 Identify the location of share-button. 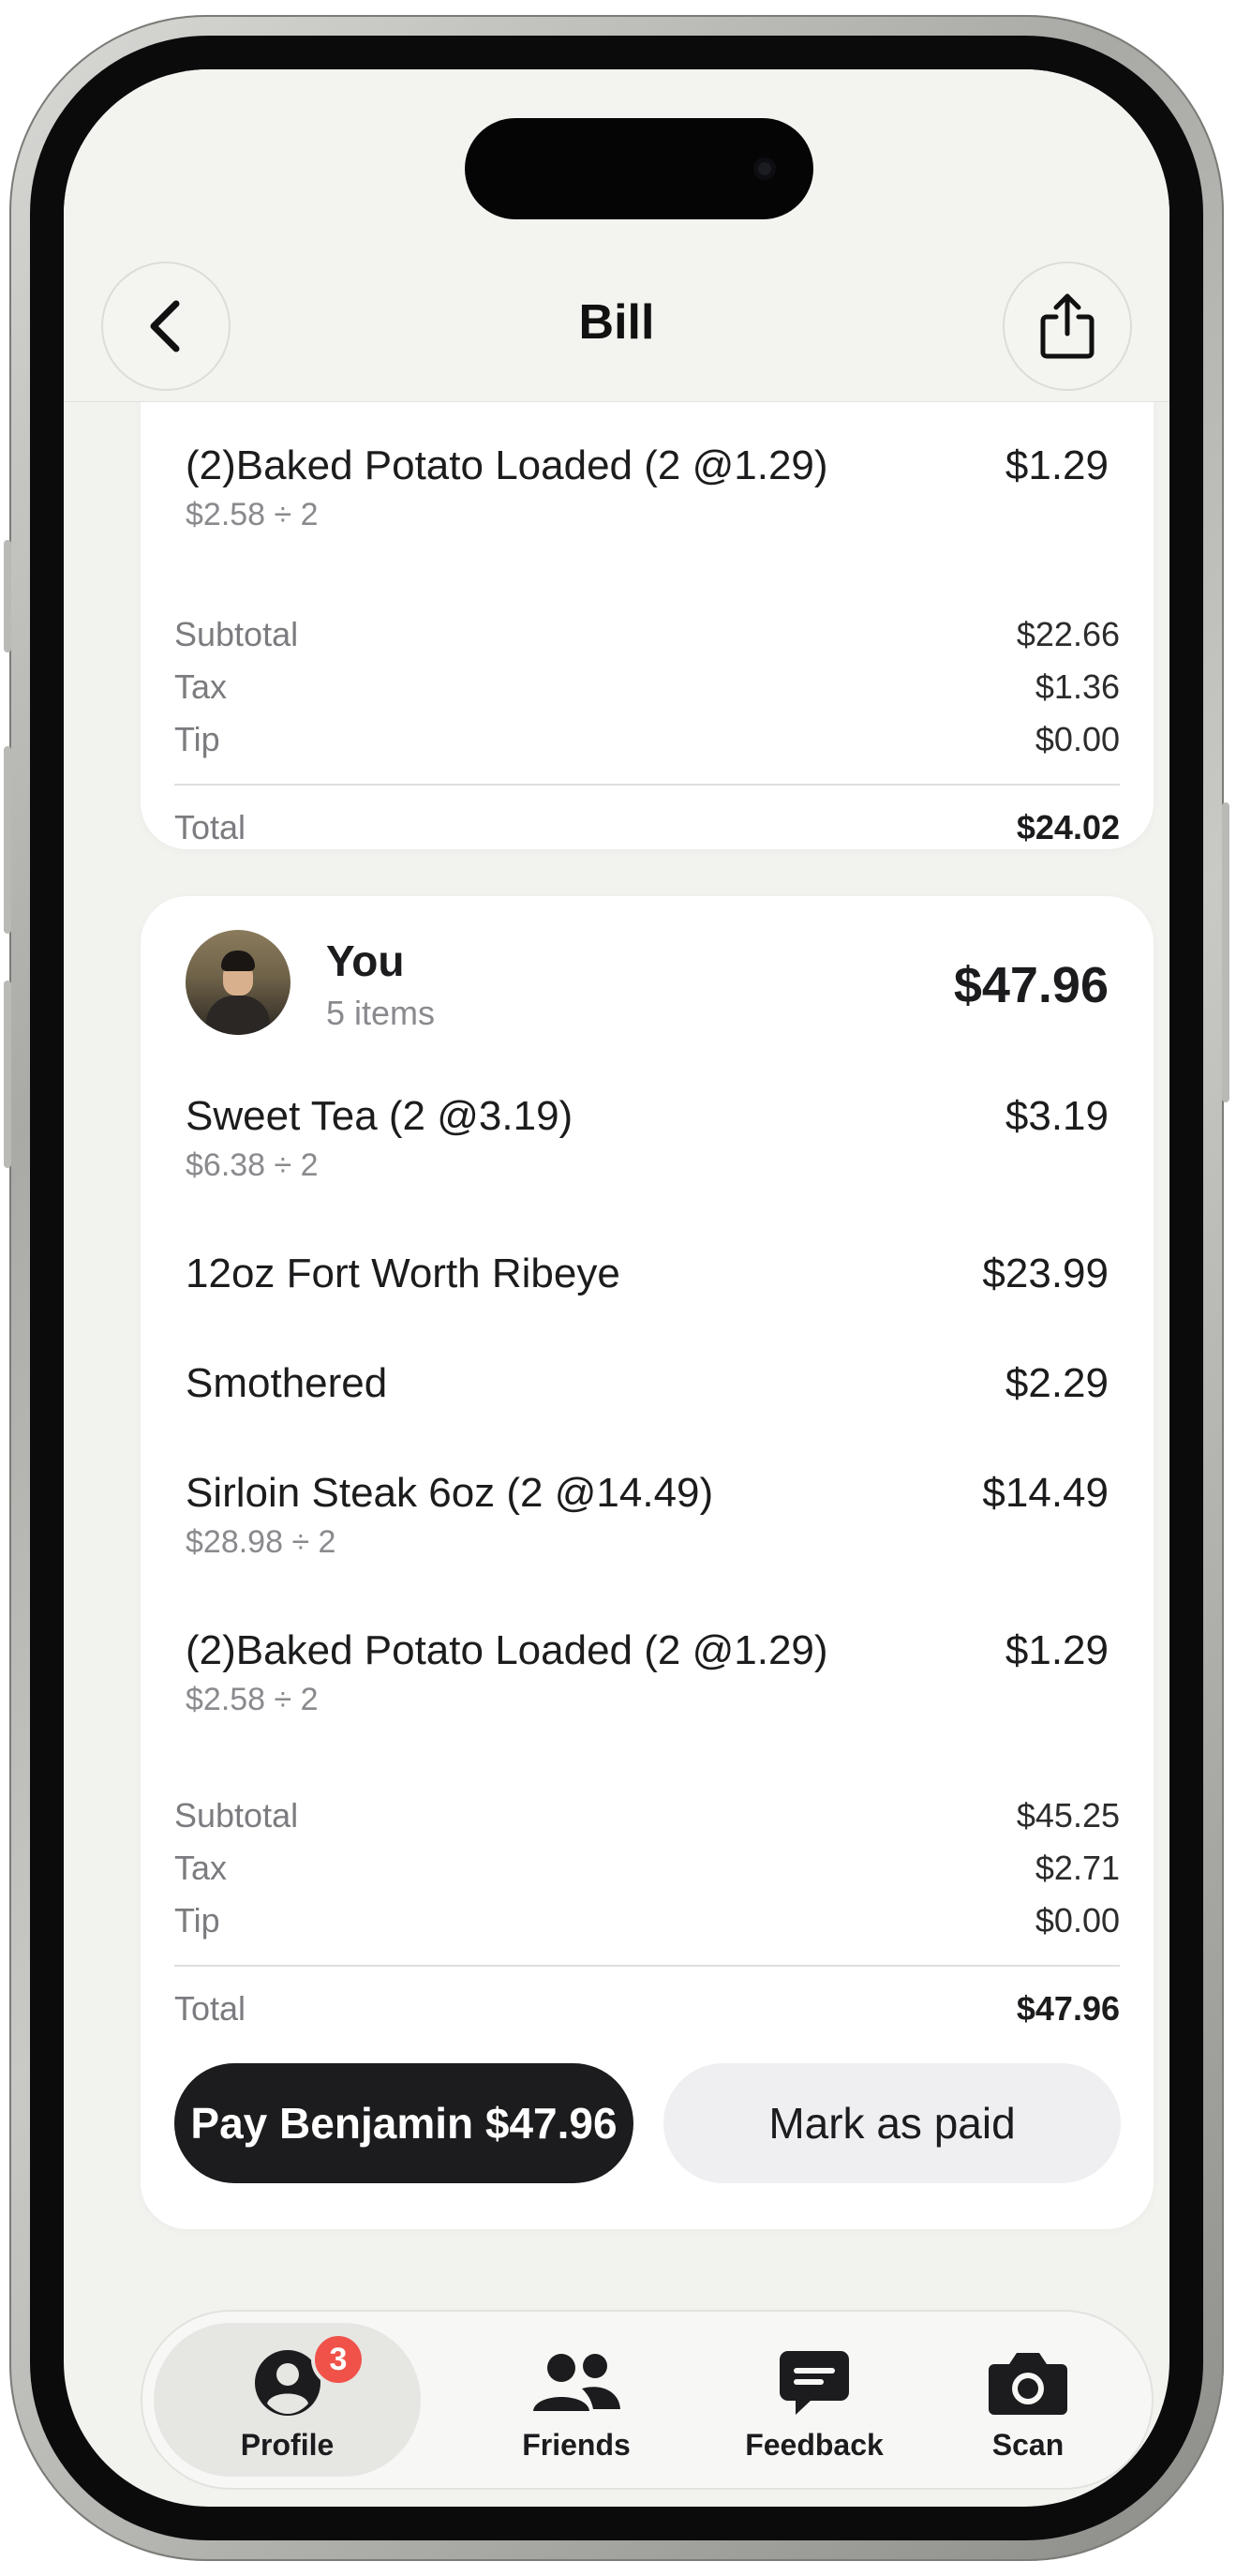
(1067, 327).